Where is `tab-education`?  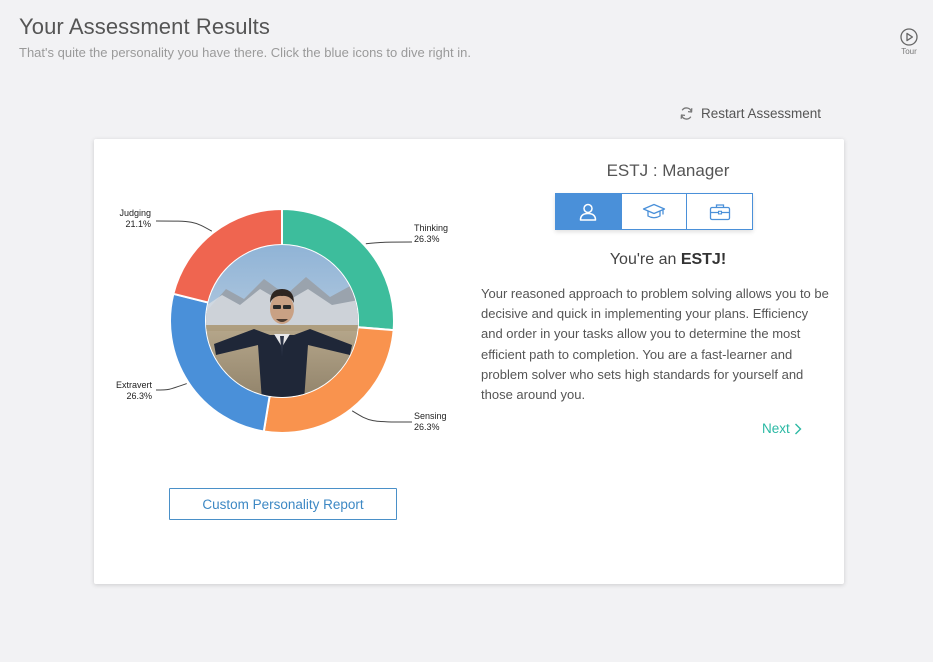 tab-education is located at coordinates (654, 211).